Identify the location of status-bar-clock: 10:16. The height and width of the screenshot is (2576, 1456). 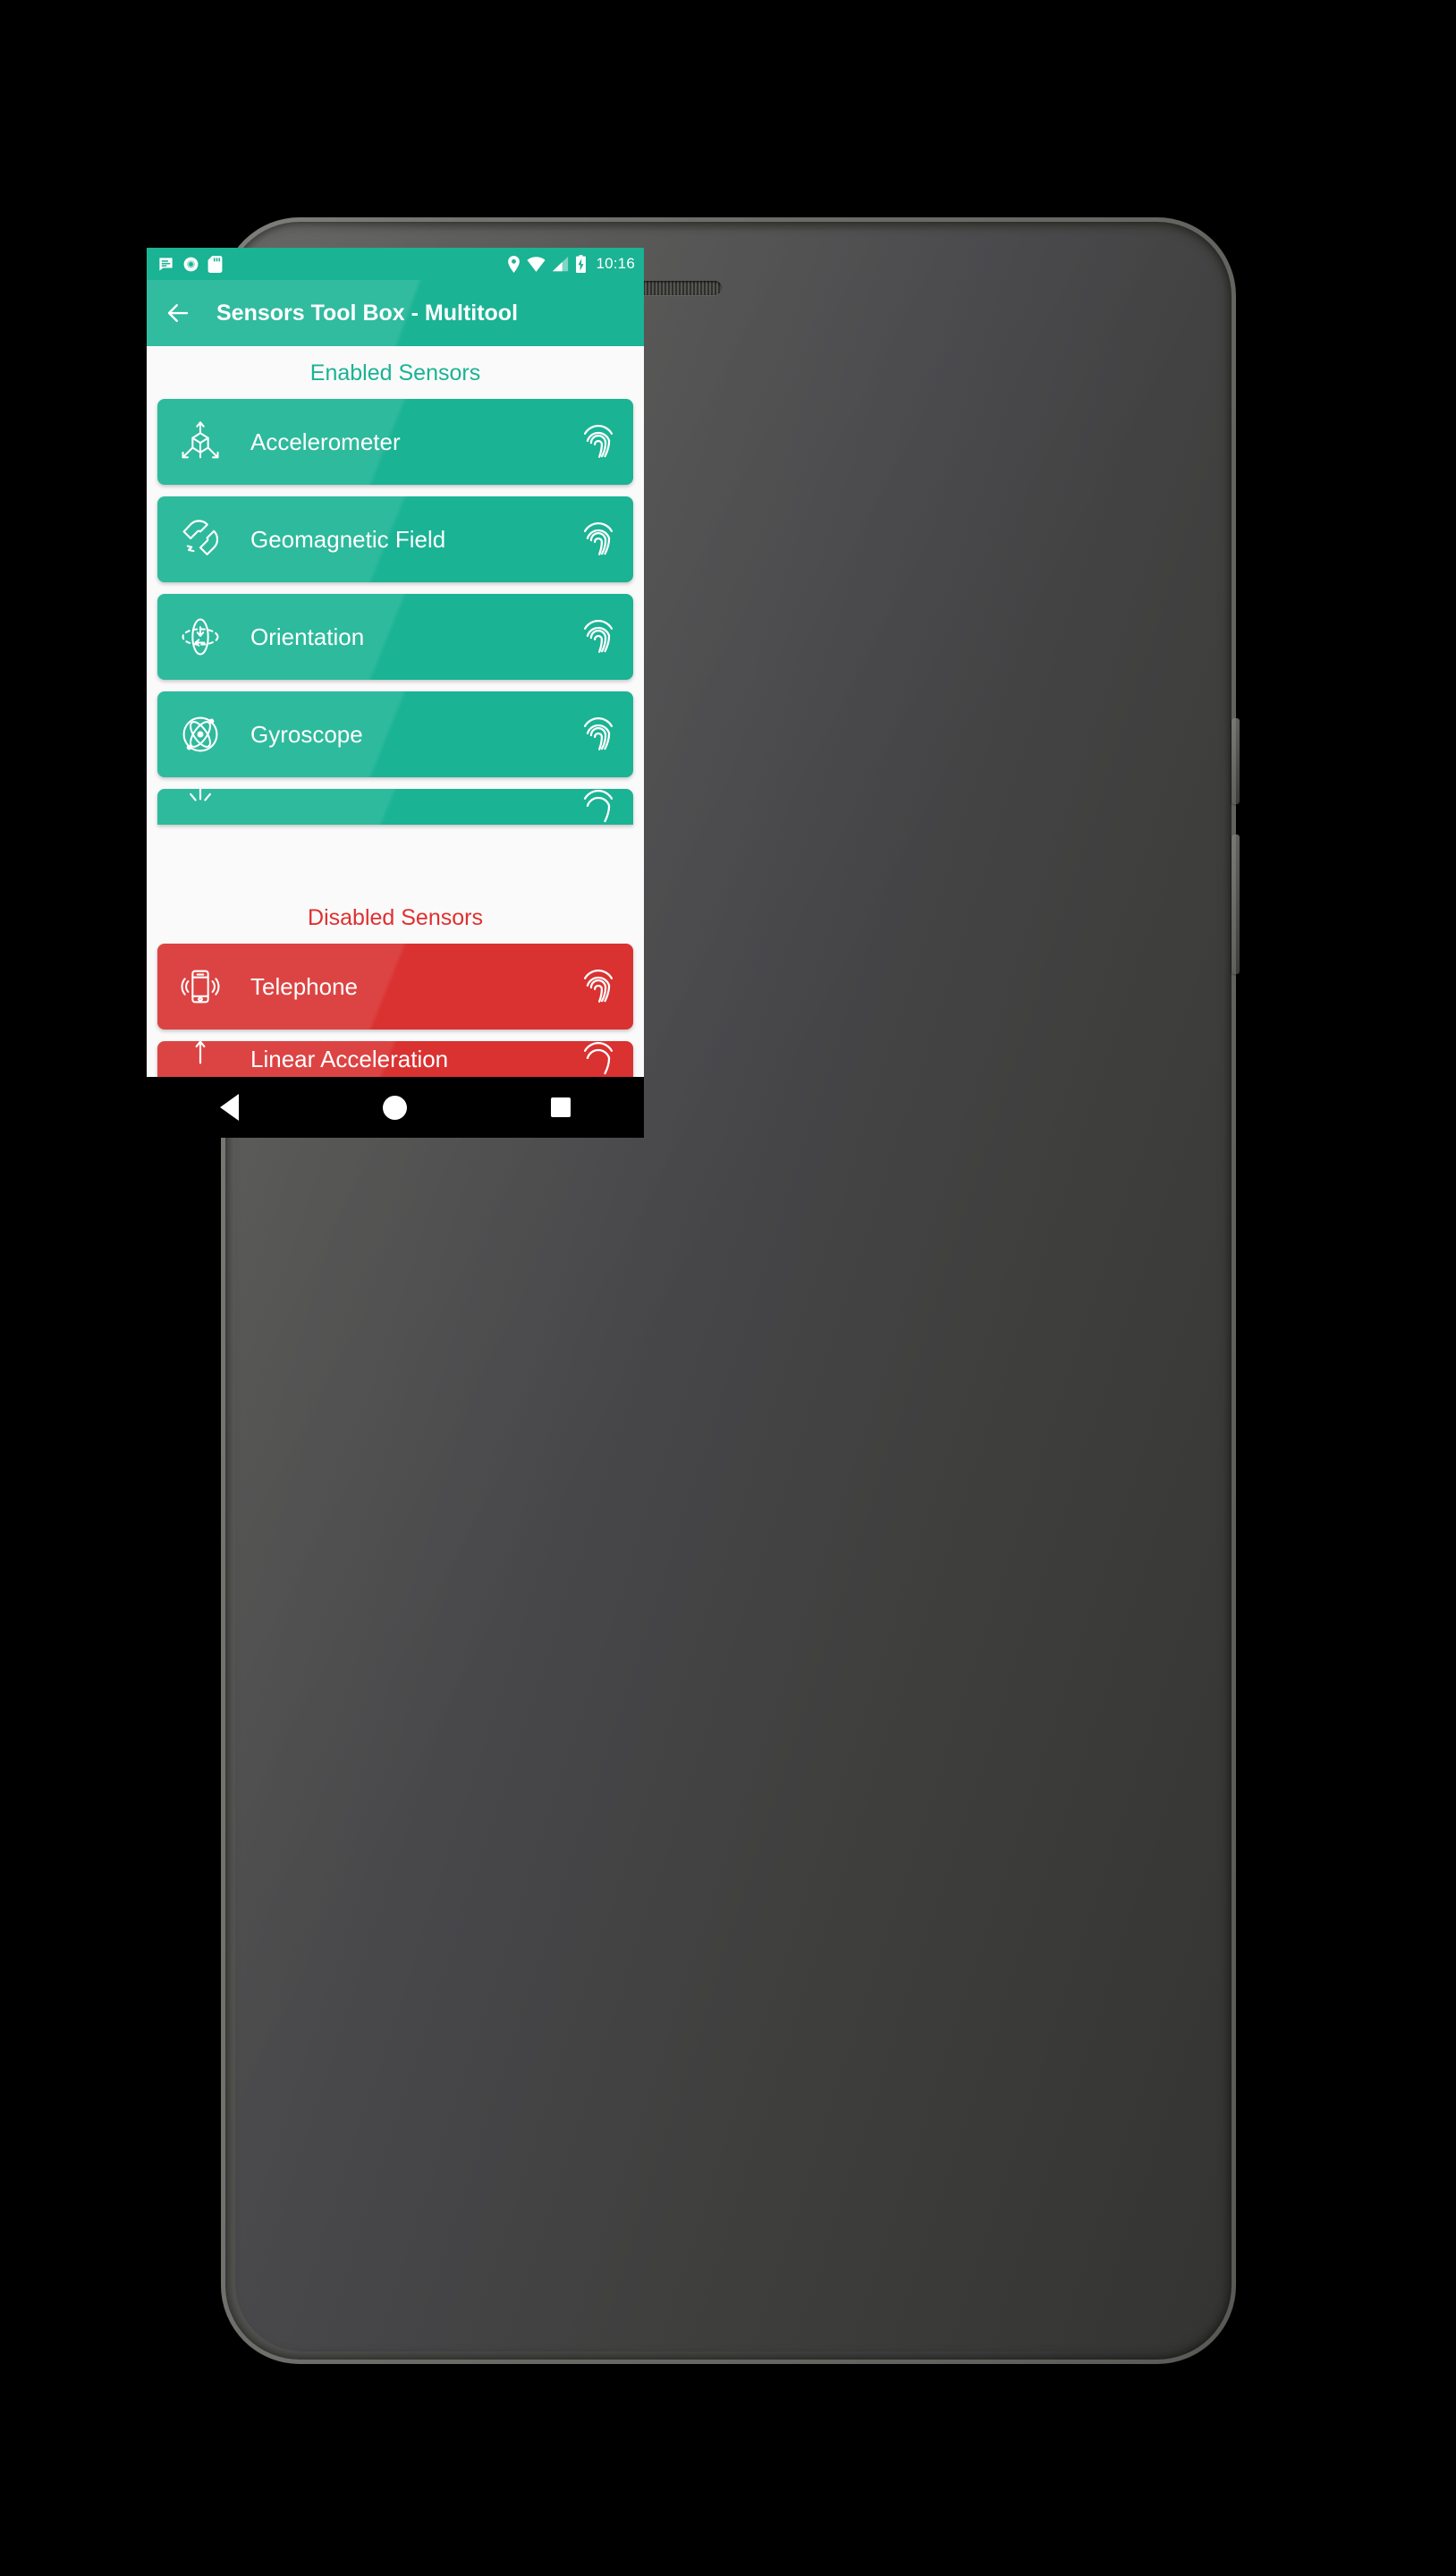
(615, 263).